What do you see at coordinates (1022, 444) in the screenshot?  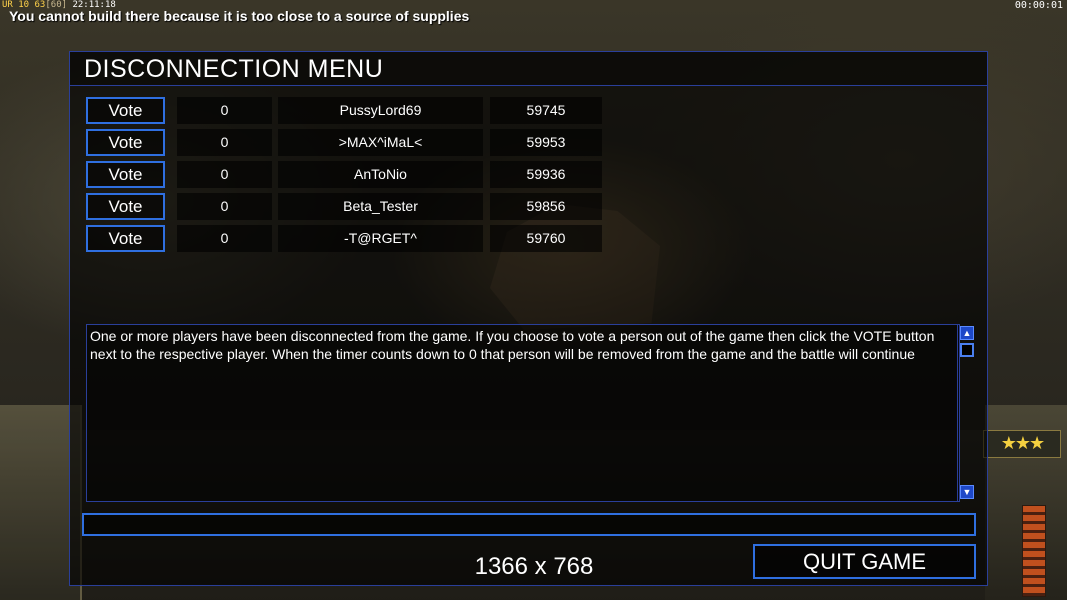 I see `stars-icon: ★★★` at bounding box center [1022, 444].